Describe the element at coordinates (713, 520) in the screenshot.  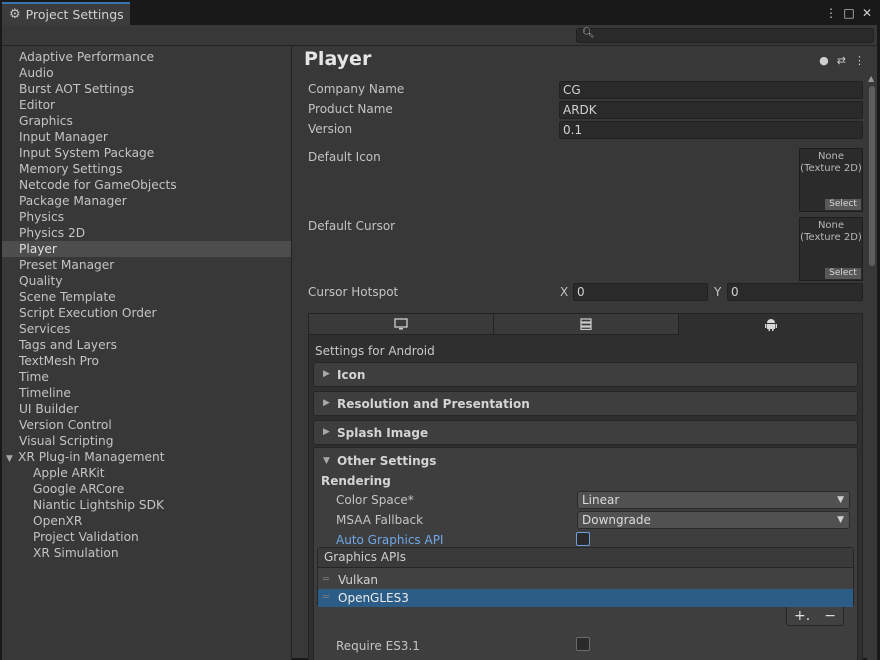
I see `msaa-fallback-dropdown: Downgrade ▼` at that location.